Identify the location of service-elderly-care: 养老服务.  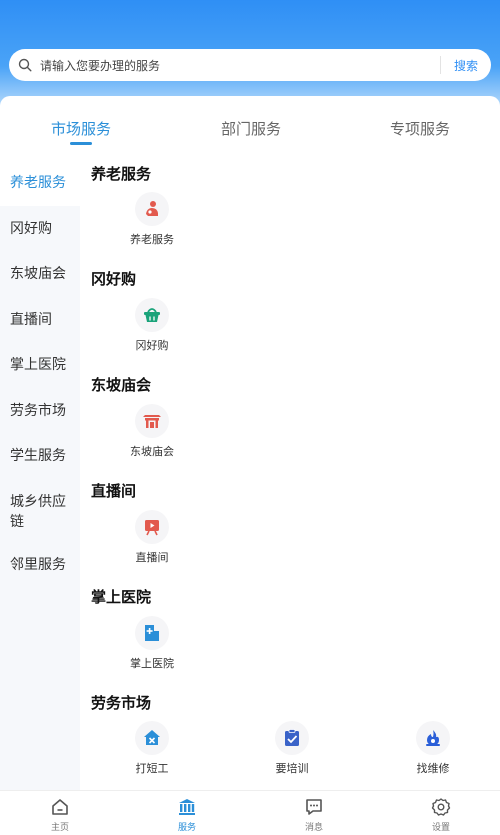
(152, 219).